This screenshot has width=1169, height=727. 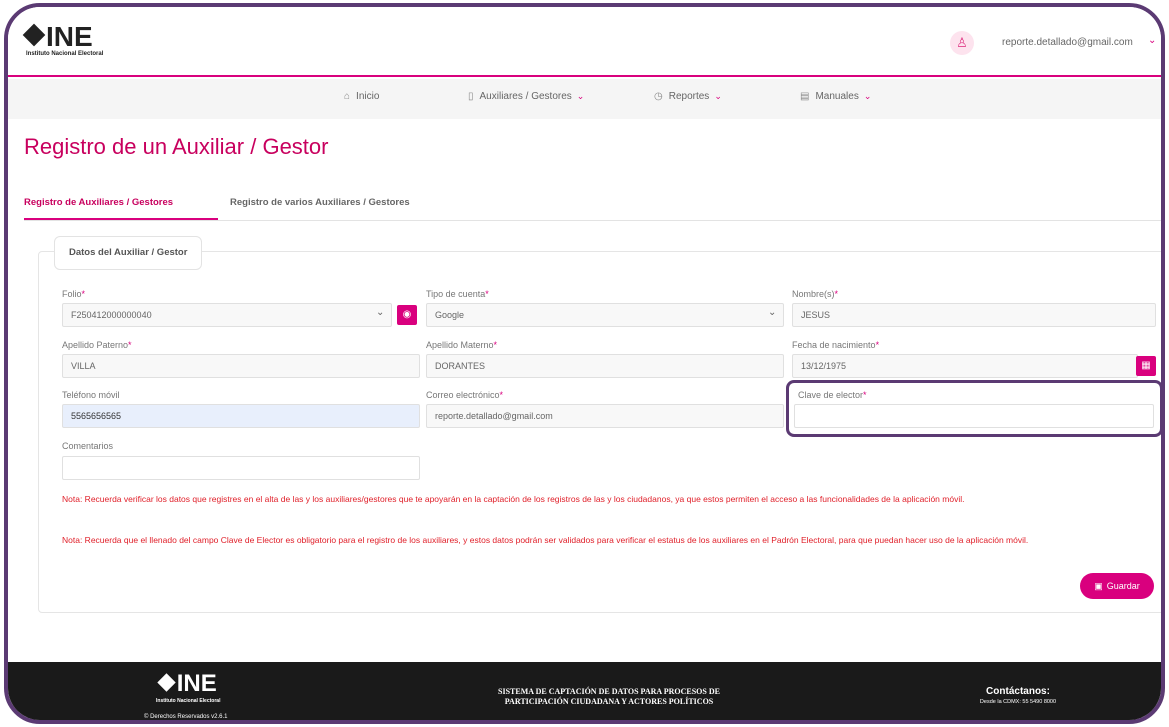 I want to click on form-legend: Datos del Auxiliar / Gestor, so click(x=128, y=253).